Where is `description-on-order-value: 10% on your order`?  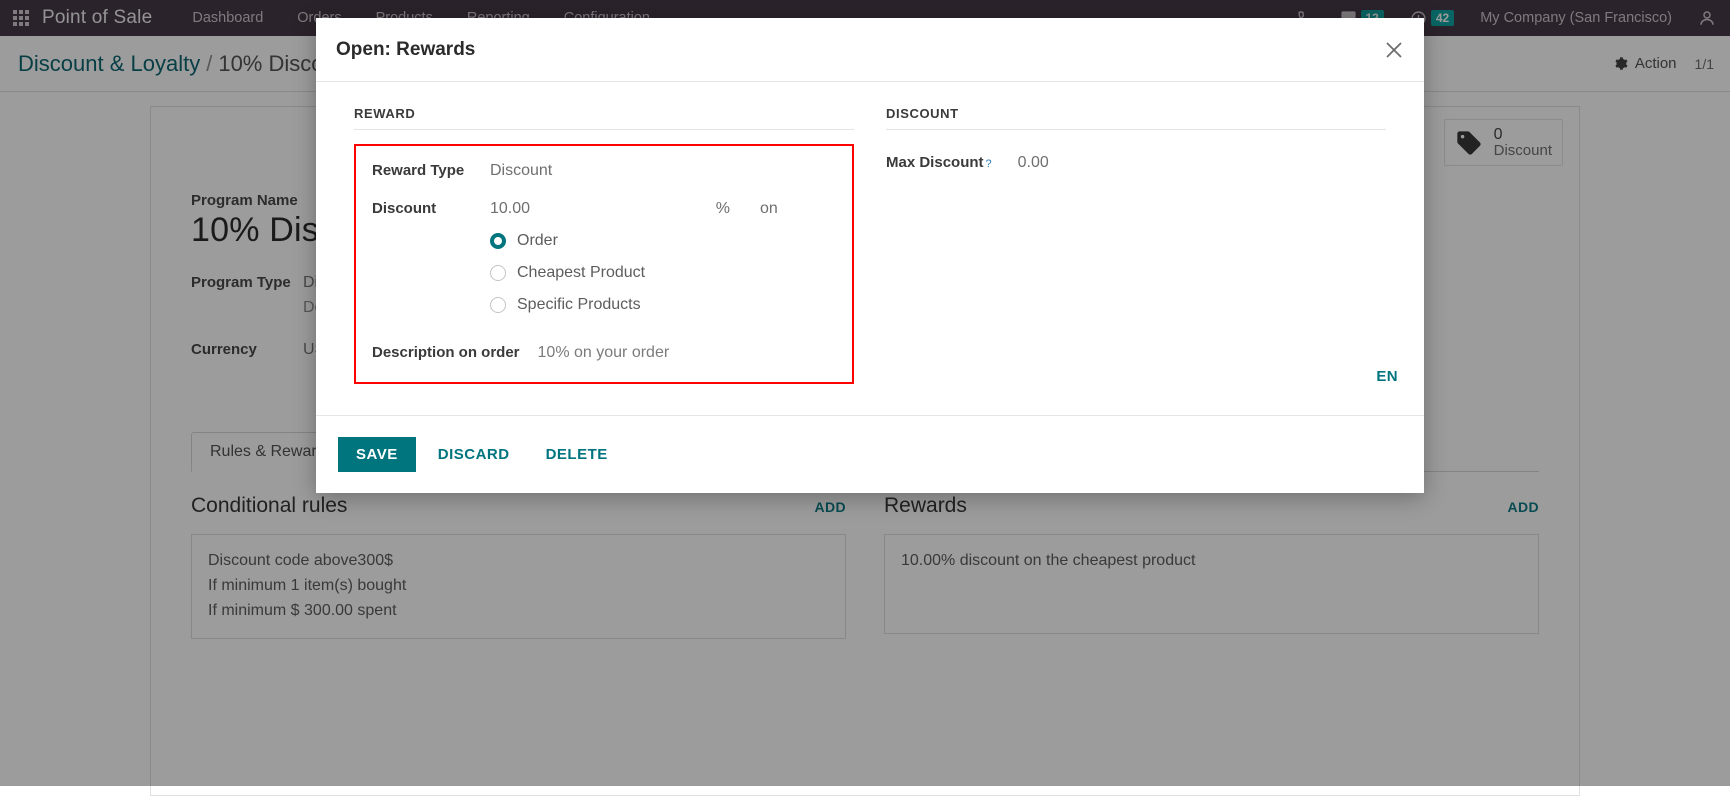
description-on-order-value: 10% on your order is located at coordinates (604, 353).